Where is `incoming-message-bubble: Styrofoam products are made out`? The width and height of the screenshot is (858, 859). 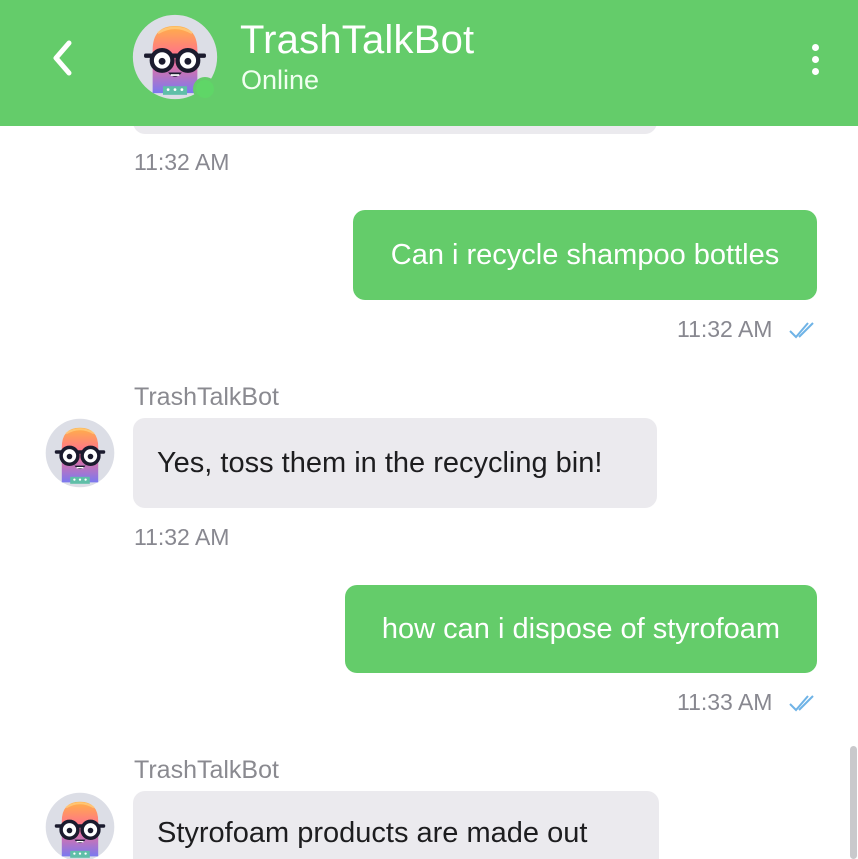 incoming-message-bubble: Styrofoam products are made out is located at coordinates (396, 825).